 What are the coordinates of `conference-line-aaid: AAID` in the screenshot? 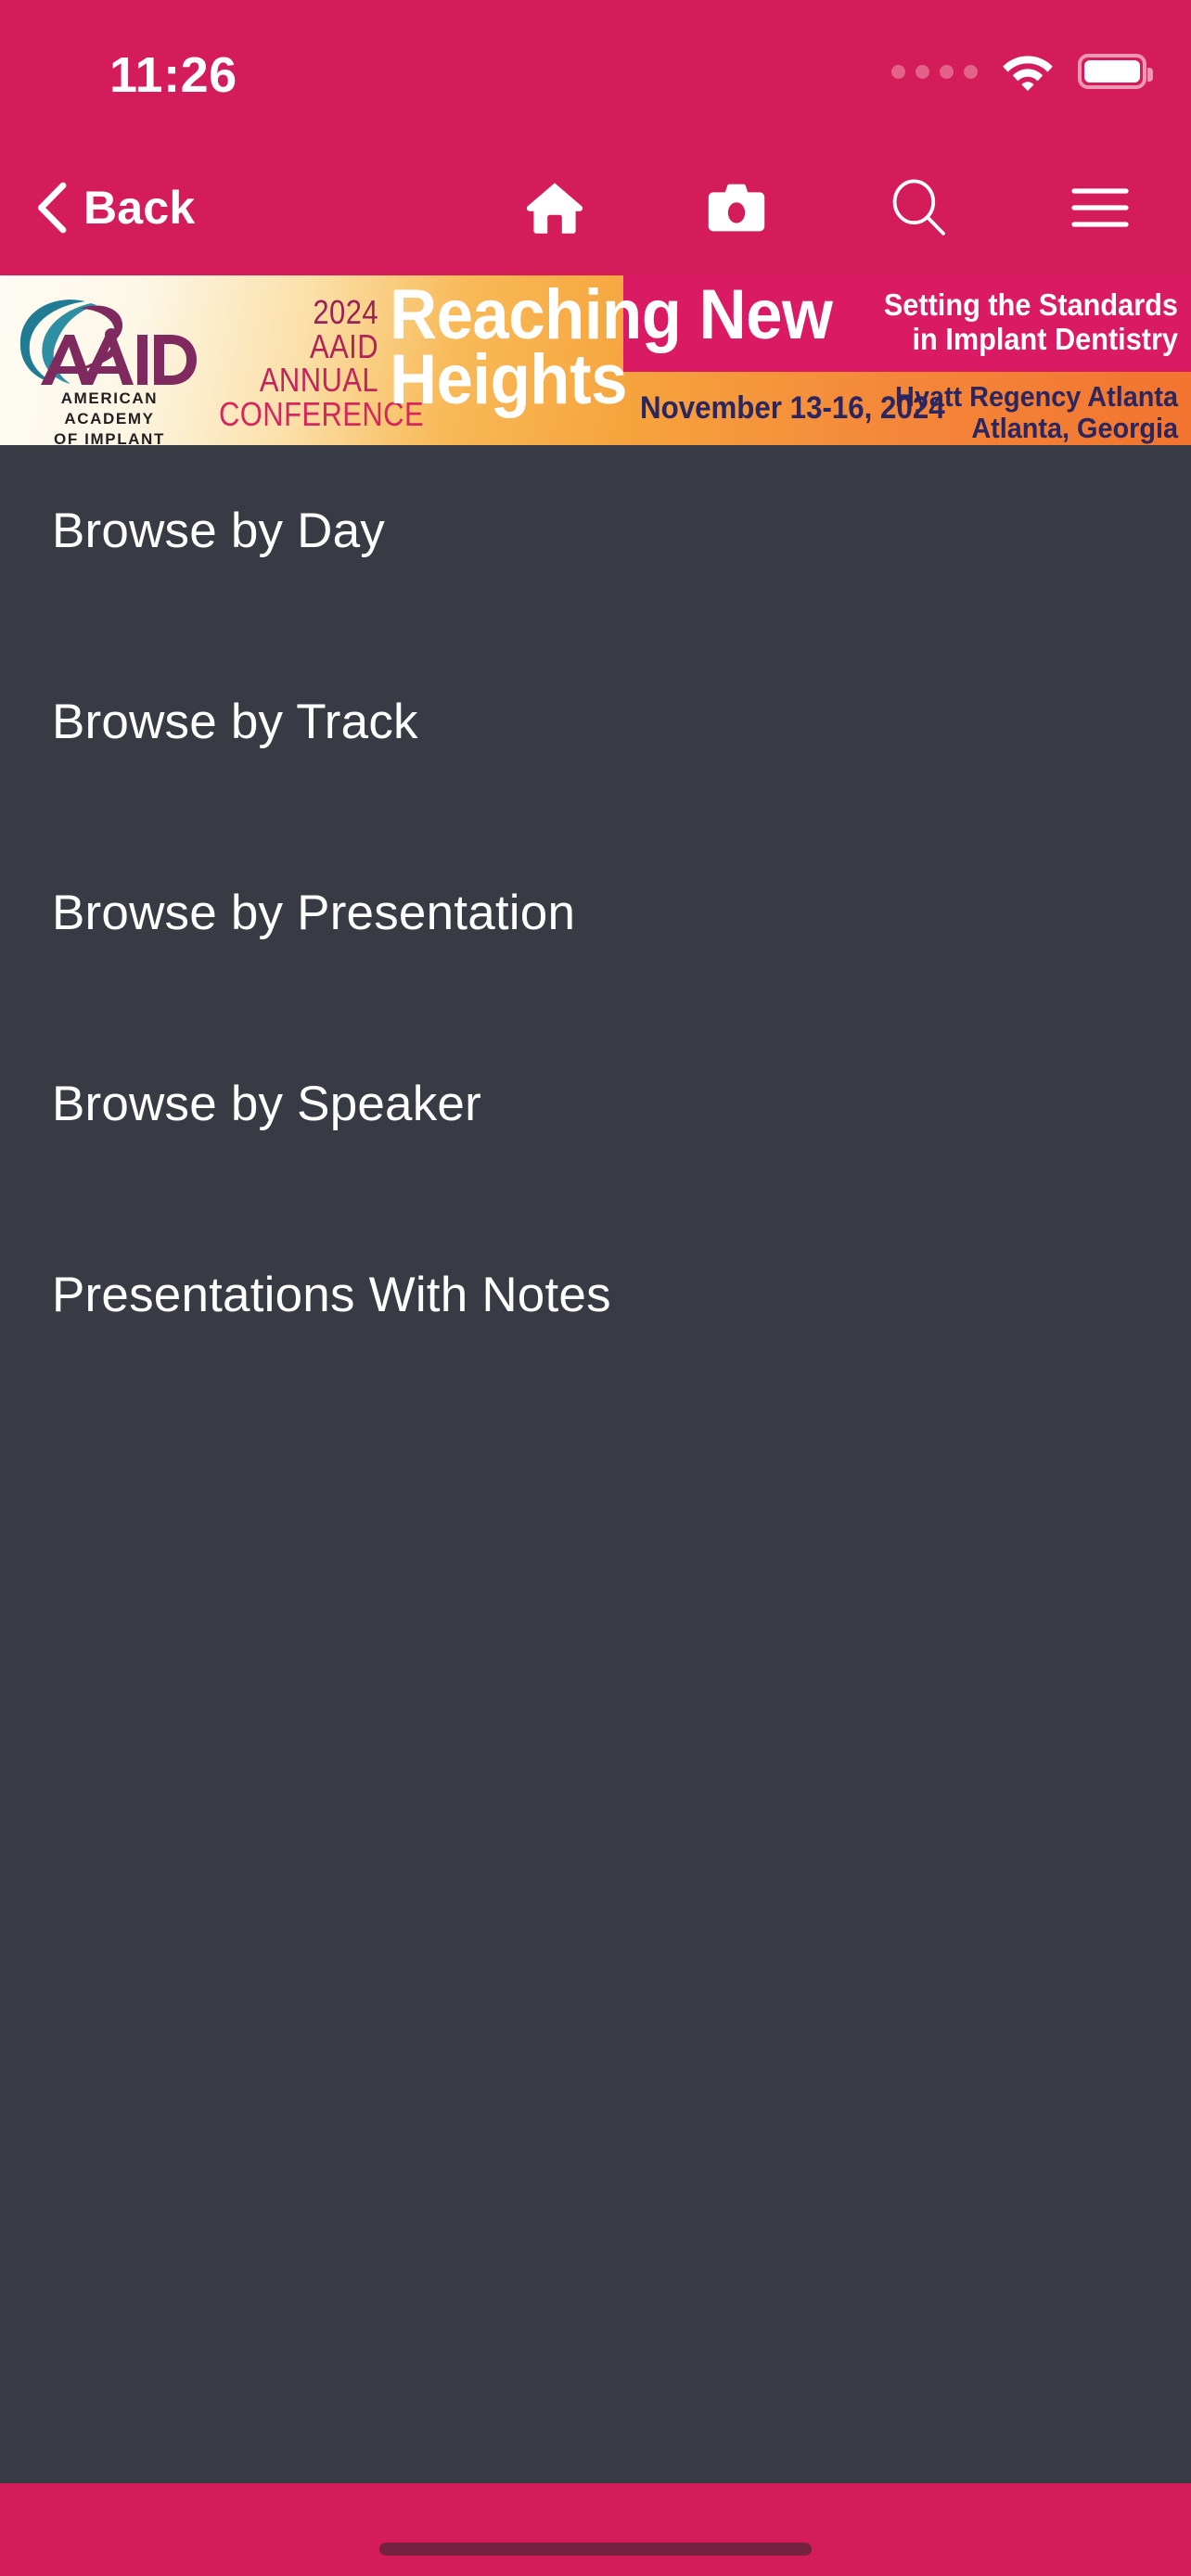 It's located at (344, 345).